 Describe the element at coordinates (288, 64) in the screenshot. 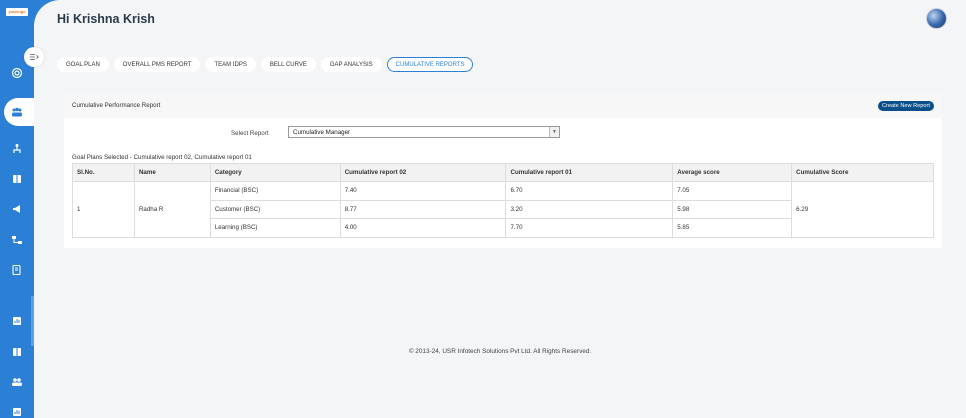

I see `tab-bell-curve: BELL CURVE` at that location.